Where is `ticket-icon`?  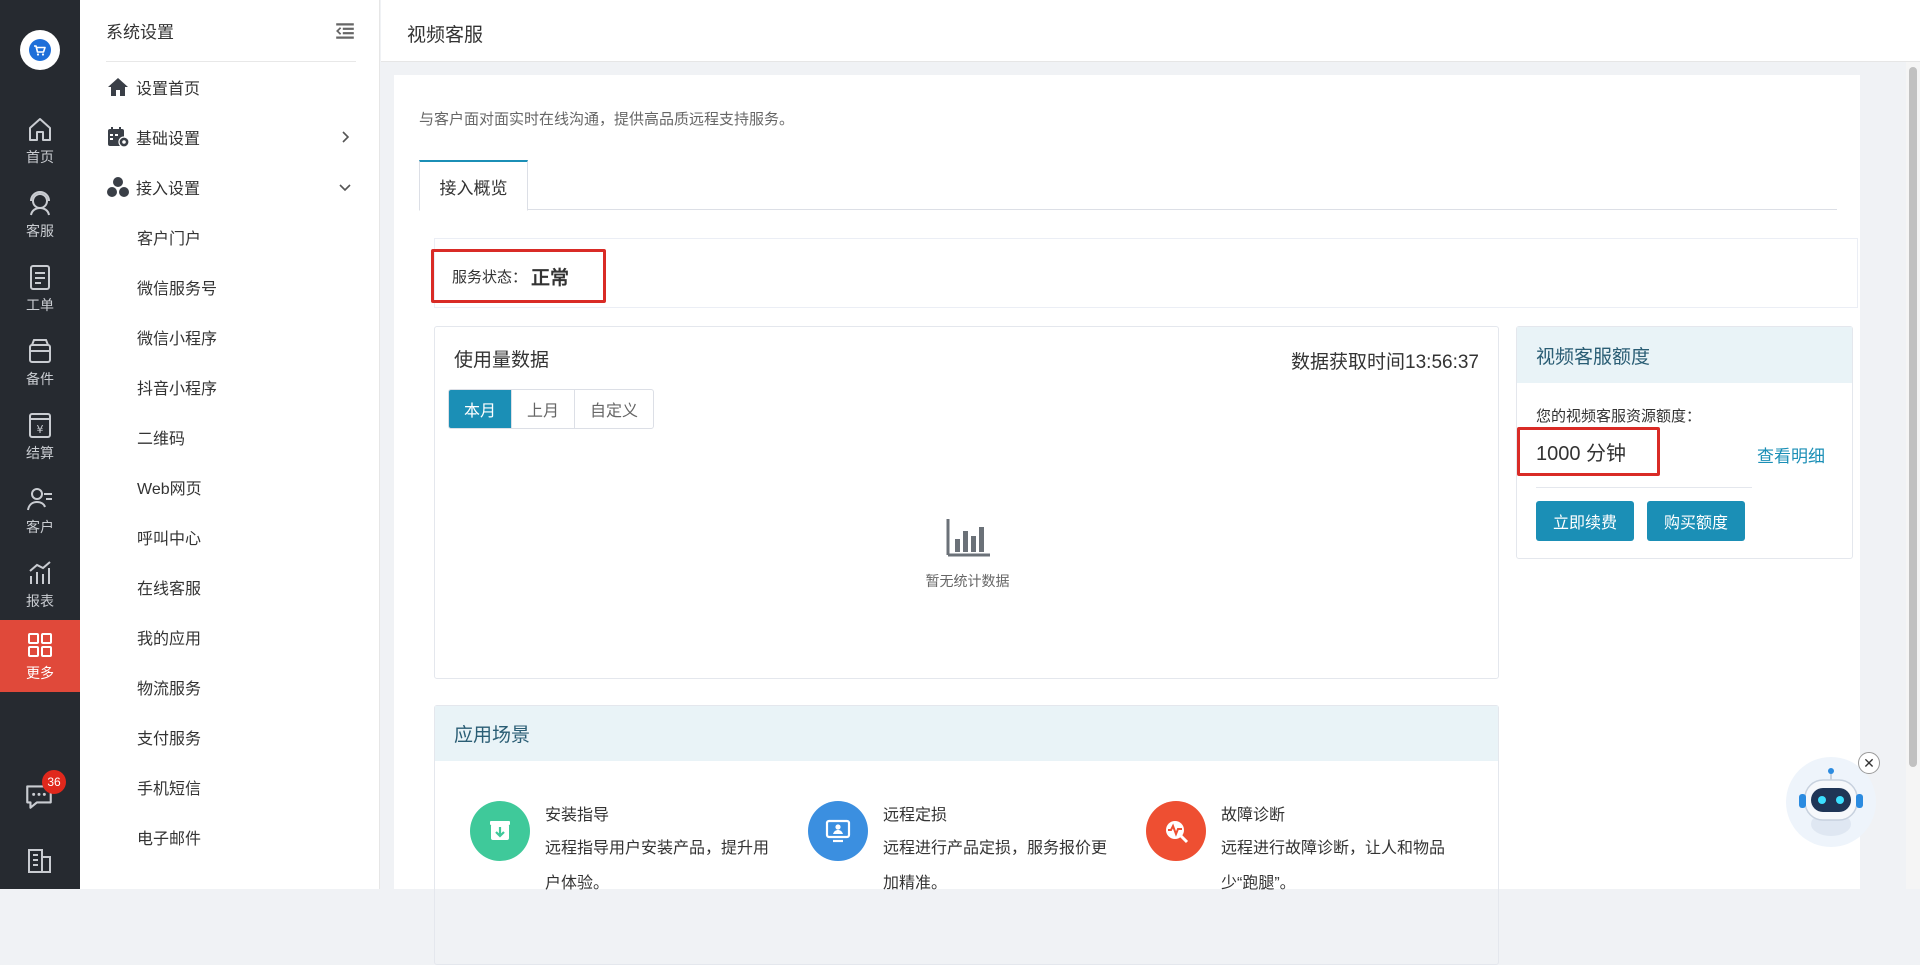
ticket-icon is located at coordinates (40, 277).